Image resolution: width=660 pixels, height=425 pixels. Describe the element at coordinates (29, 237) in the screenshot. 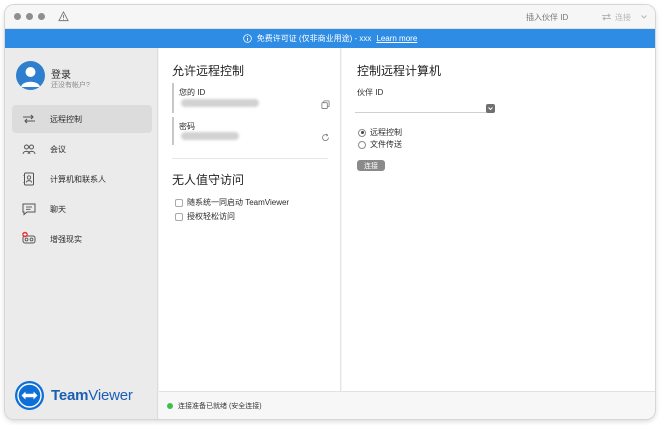

I see `augmented-reality-icon` at that location.